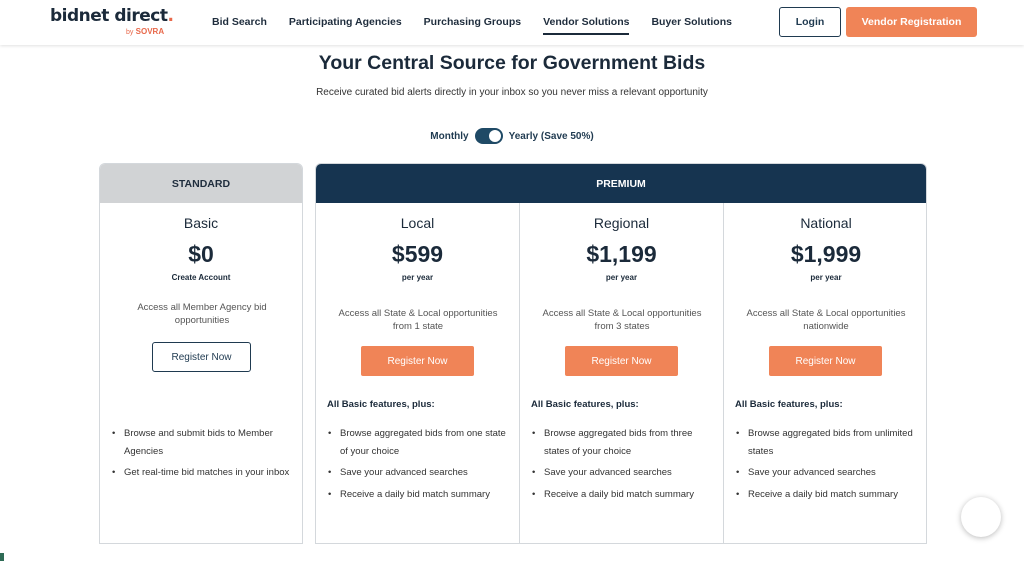 The image size is (1024, 561). I want to click on chat-widget-button, so click(981, 517).